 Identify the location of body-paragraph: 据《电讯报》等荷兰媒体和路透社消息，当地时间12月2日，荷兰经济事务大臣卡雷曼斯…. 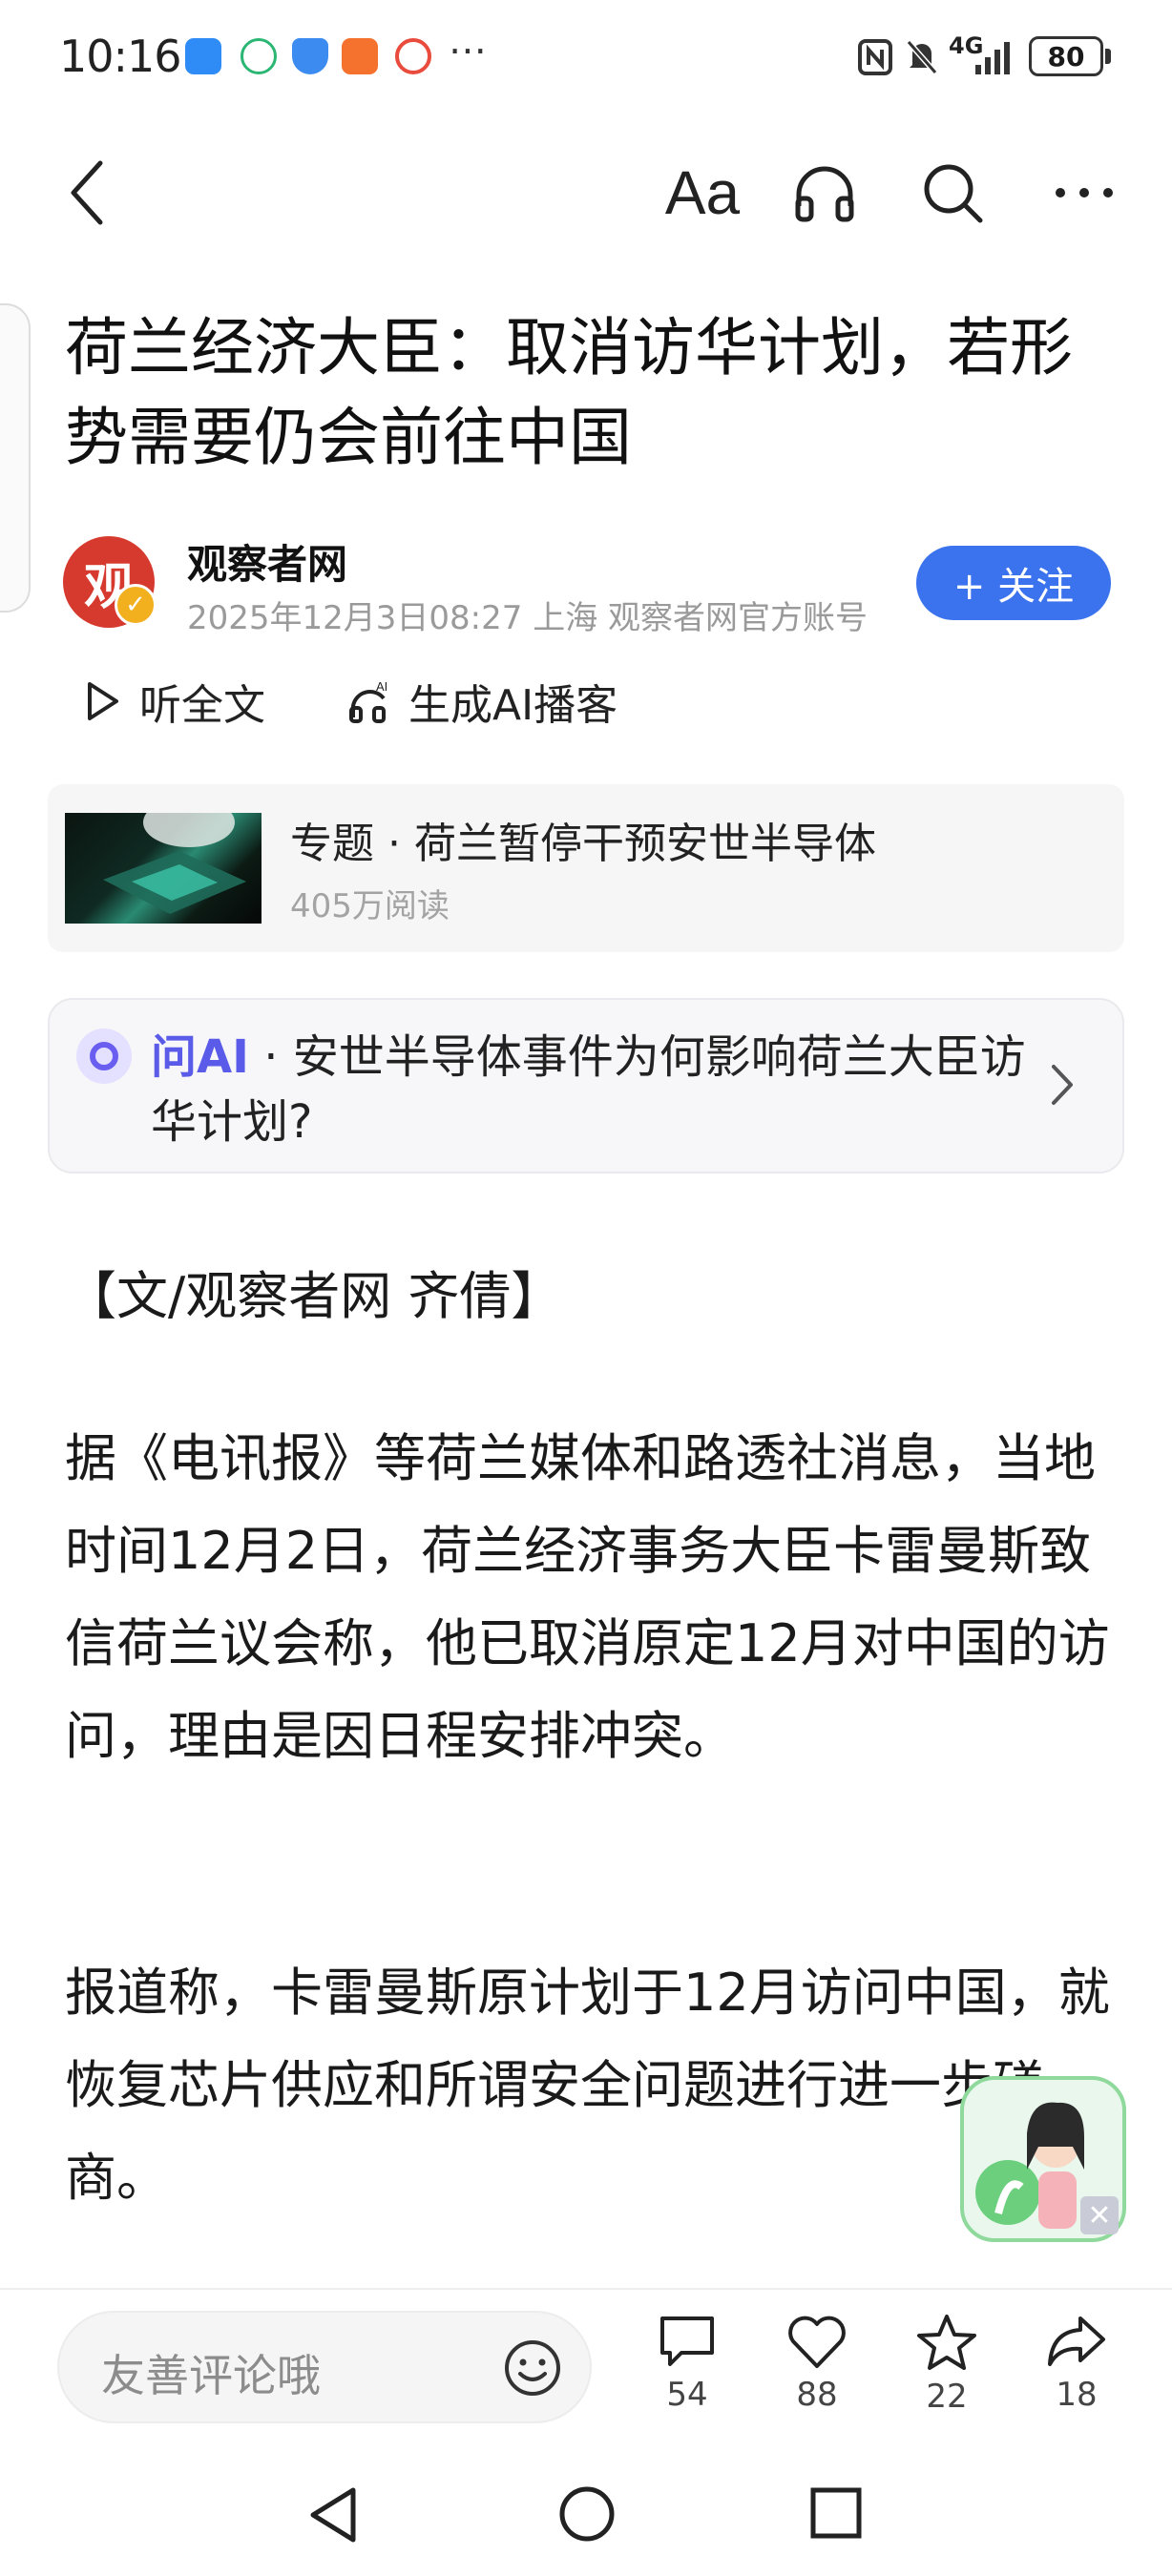
(587, 1597).